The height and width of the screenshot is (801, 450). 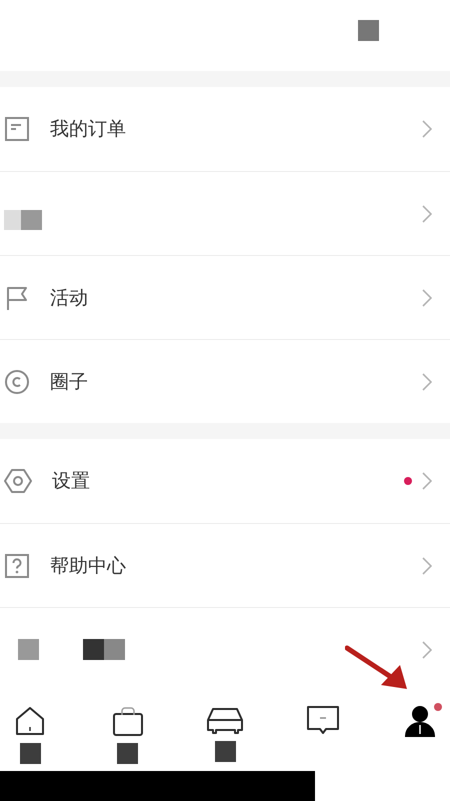 I want to click on message-icon, so click(x=323, y=720).